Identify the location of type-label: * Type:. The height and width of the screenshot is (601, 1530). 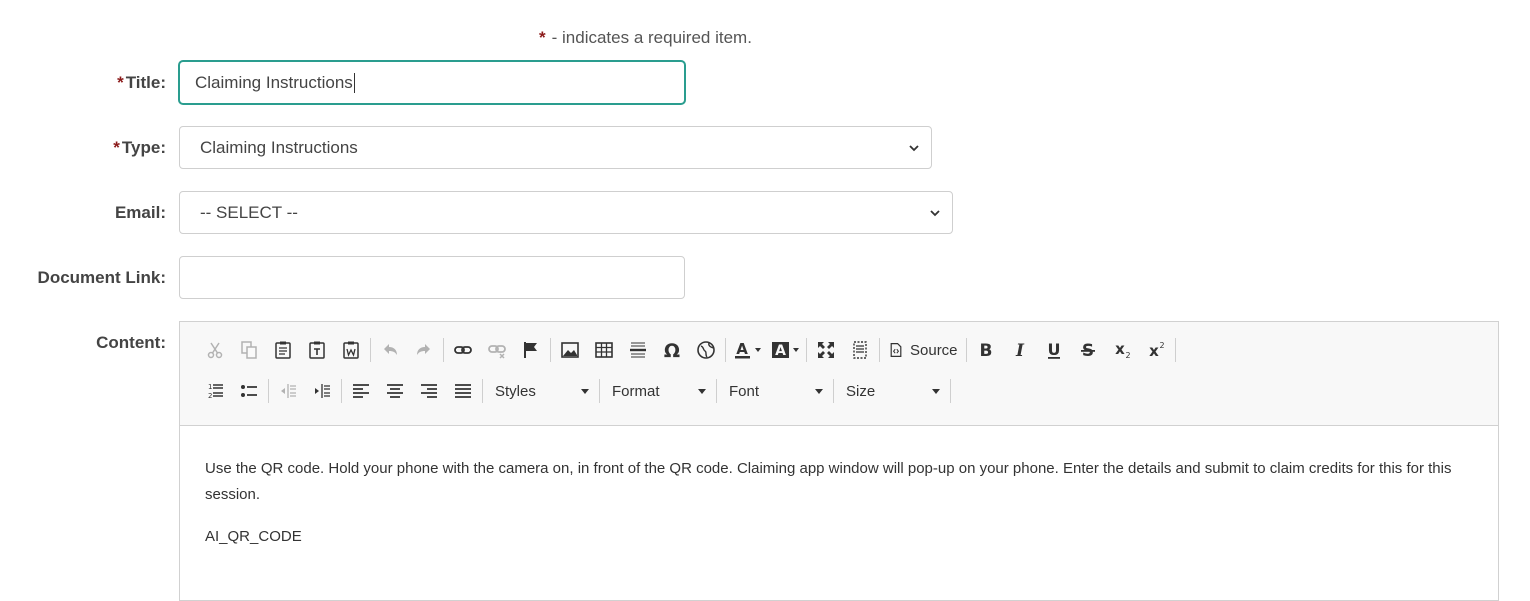
(139, 148).